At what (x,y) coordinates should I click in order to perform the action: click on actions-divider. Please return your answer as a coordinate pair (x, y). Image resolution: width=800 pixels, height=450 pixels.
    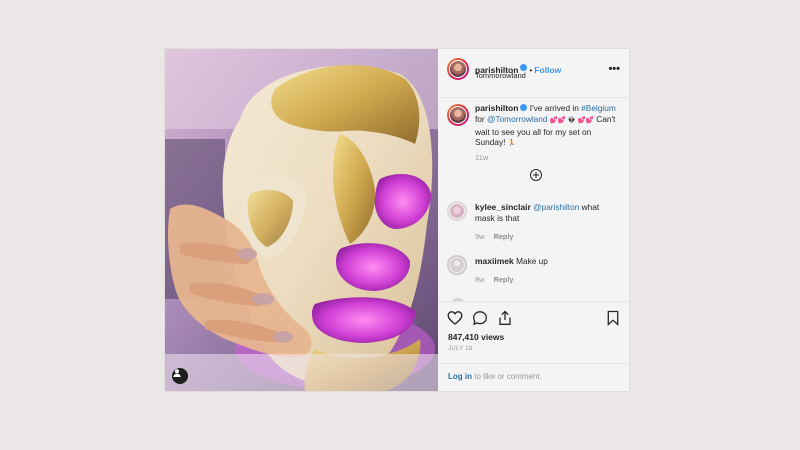
    Looking at the image, I should click on (533, 301).